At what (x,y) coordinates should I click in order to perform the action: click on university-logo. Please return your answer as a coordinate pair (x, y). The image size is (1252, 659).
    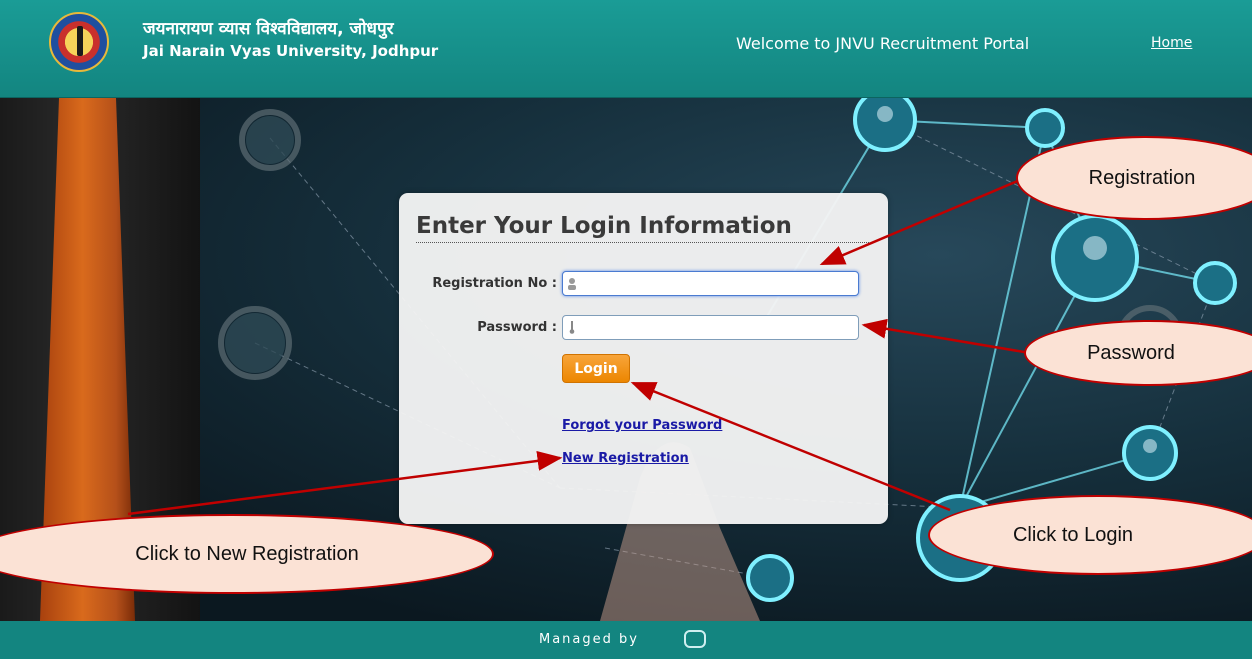
    Looking at the image, I should click on (79, 42).